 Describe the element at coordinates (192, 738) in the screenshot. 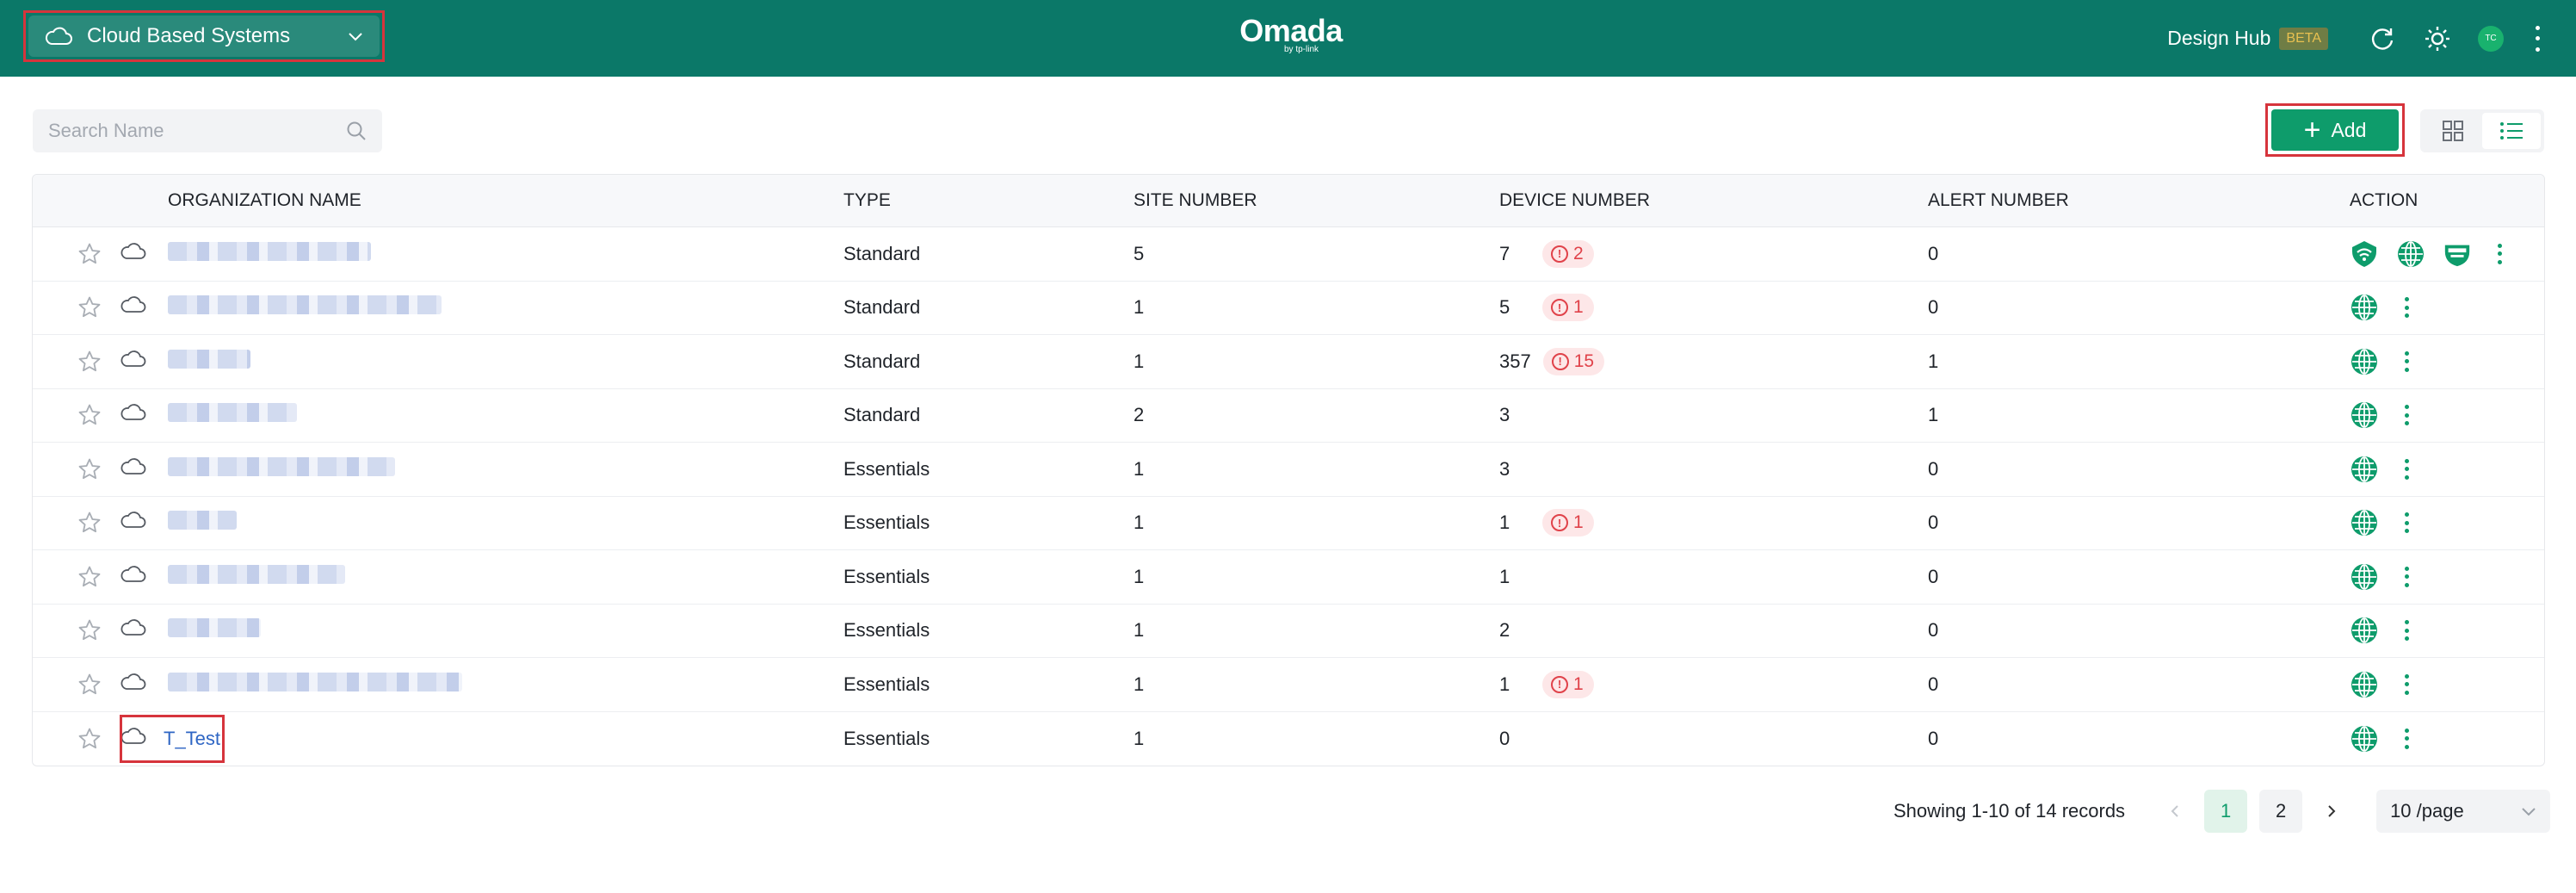

I see `org-name-link: T_Test` at that location.